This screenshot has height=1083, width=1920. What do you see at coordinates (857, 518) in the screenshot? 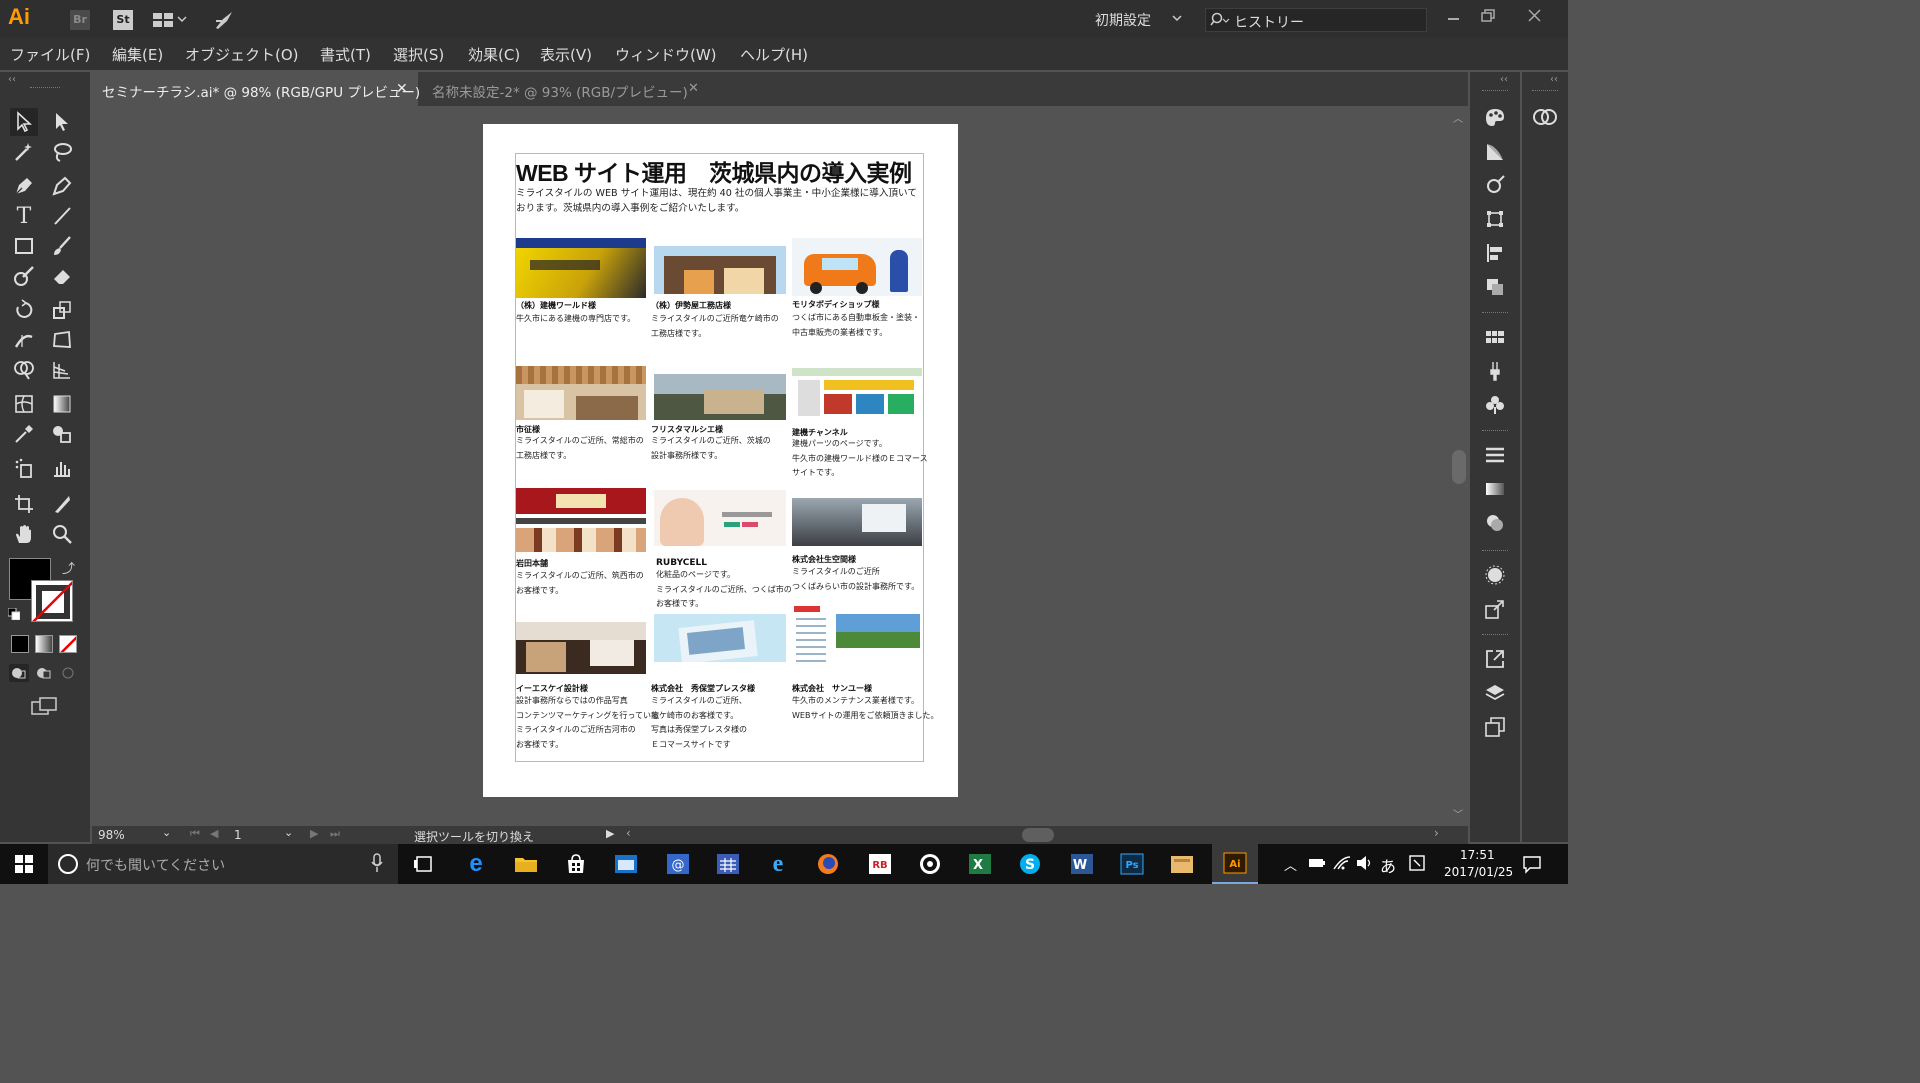
I see `thumbnail-seikukan` at bounding box center [857, 518].